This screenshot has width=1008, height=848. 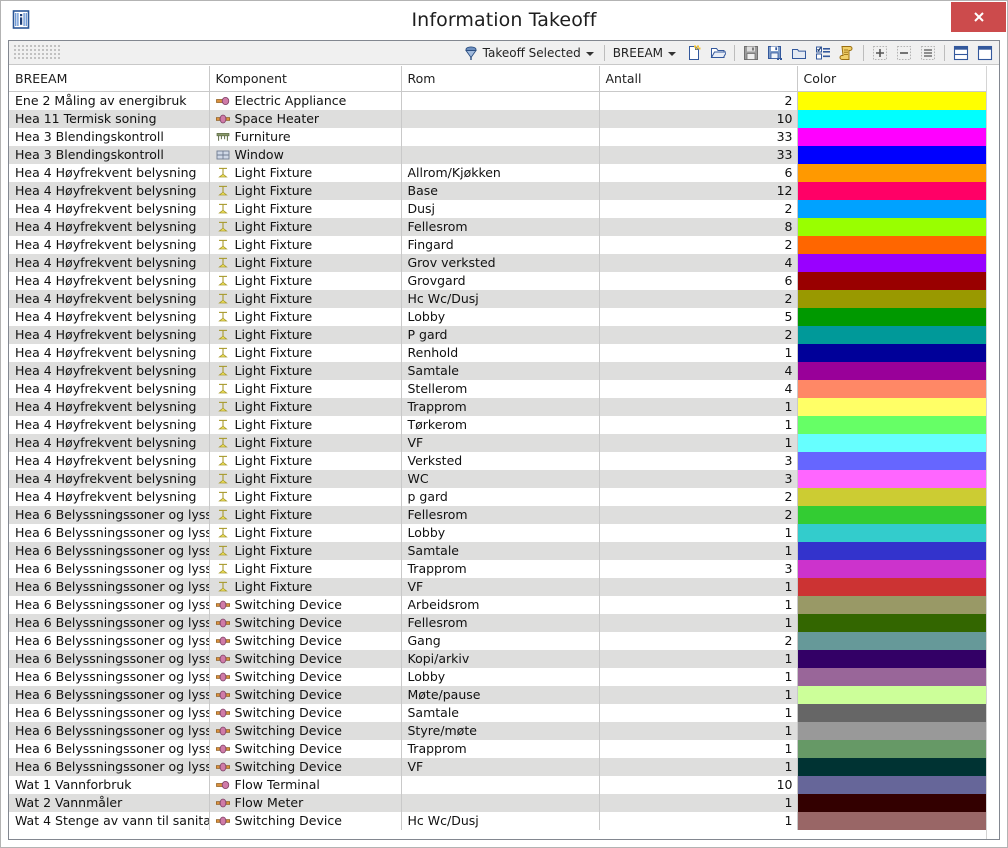 I want to click on table-row: Hea 3 Blendingskontroll Furniture 33, so click(x=504, y=137).